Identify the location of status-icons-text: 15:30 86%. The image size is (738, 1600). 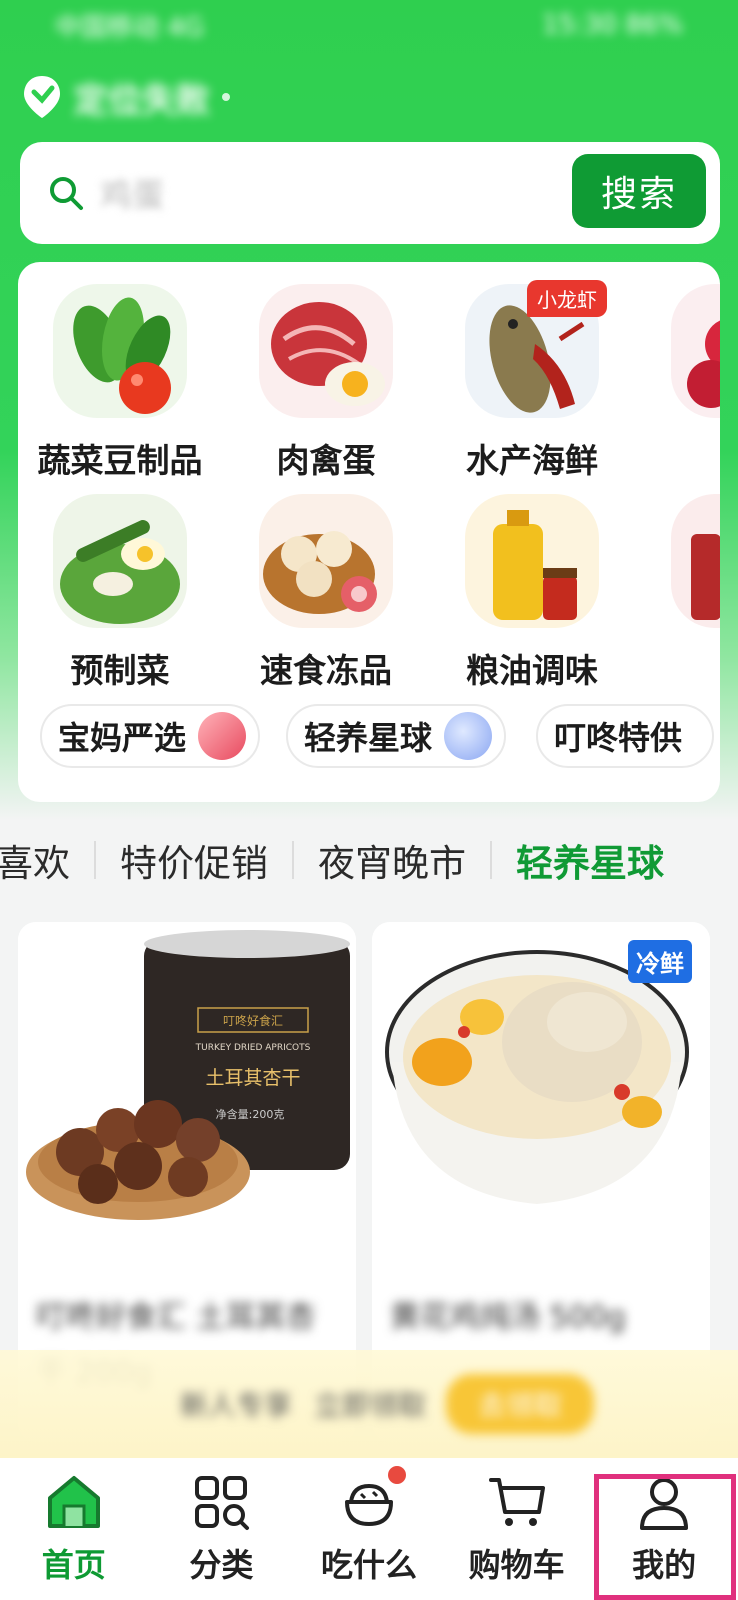
(612, 25).